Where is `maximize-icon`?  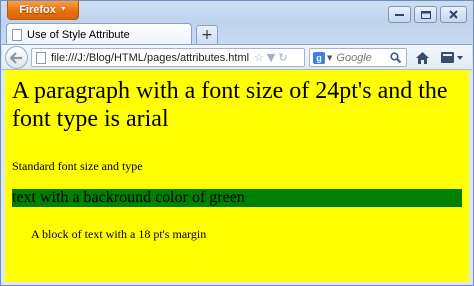
maximize-icon is located at coordinates (425, 14).